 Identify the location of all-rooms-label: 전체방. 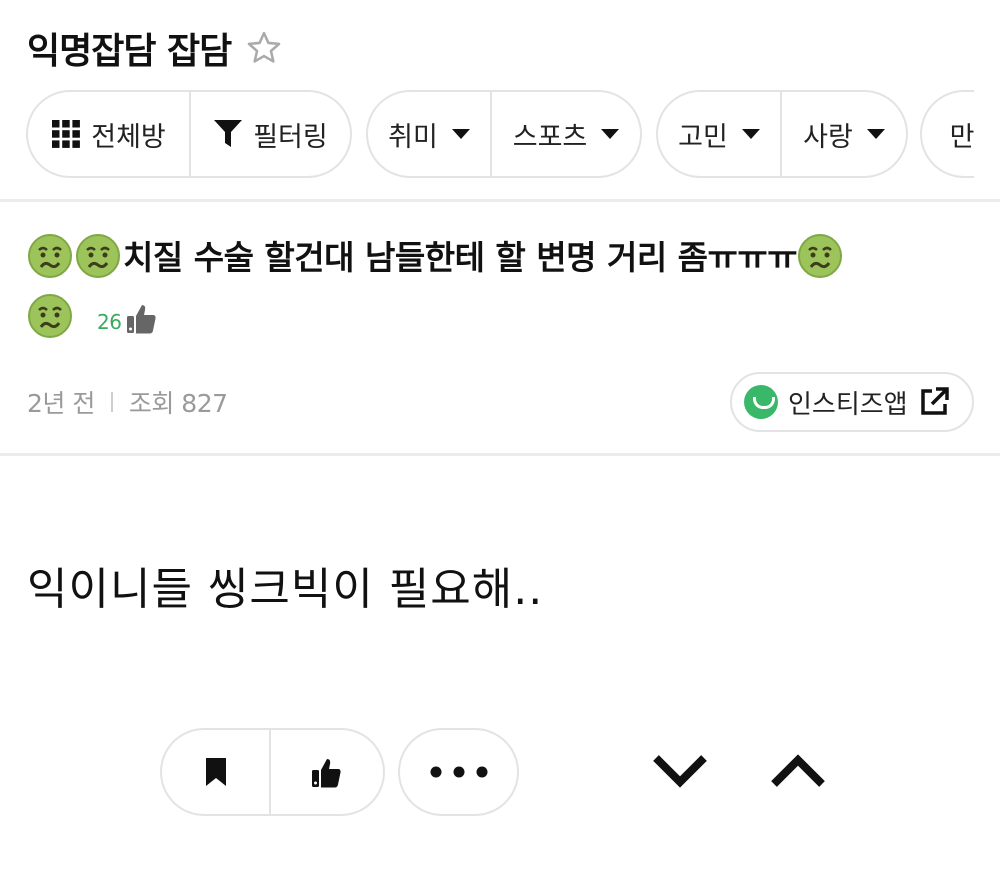
(128, 137).